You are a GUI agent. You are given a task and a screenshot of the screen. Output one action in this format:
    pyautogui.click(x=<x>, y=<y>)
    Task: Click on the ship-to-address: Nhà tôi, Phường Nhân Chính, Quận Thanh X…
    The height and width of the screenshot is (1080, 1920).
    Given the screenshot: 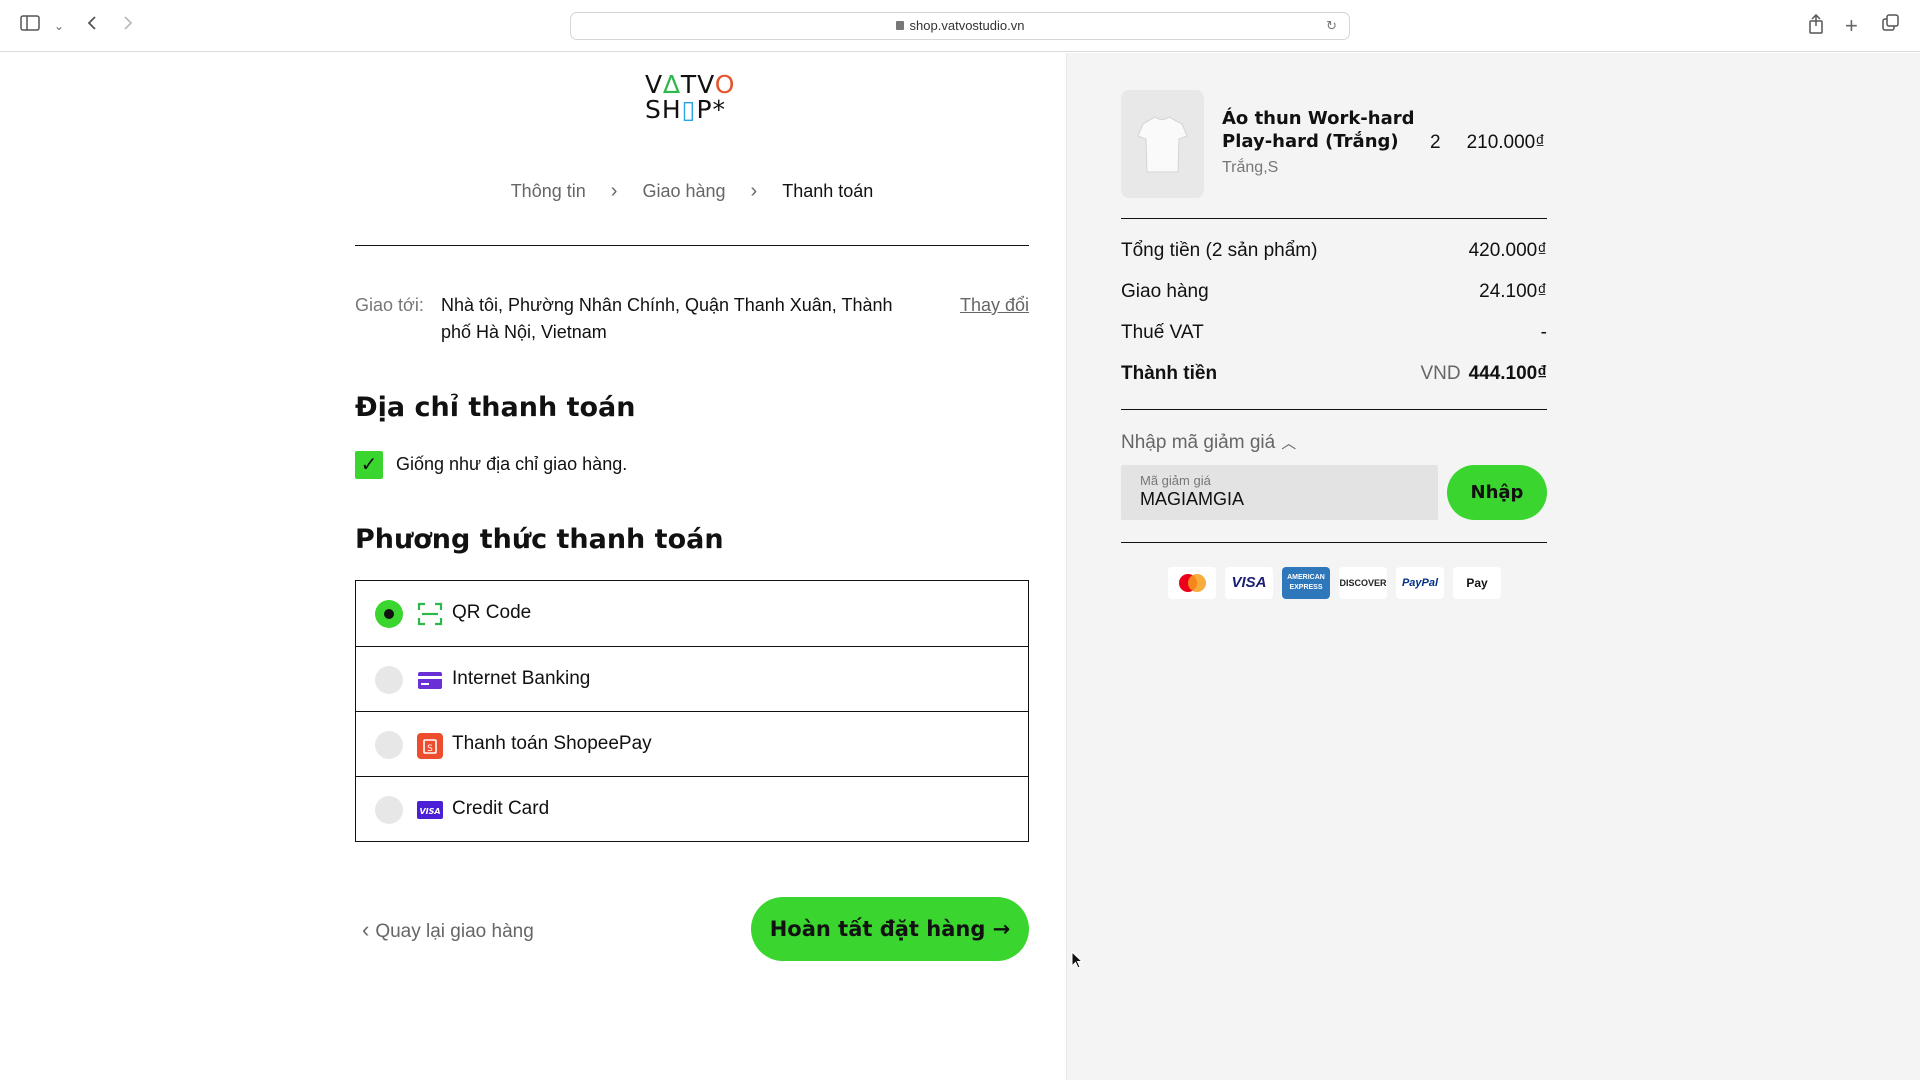 What is the action you would take?
    pyautogui.click(x=667, y=318)
    